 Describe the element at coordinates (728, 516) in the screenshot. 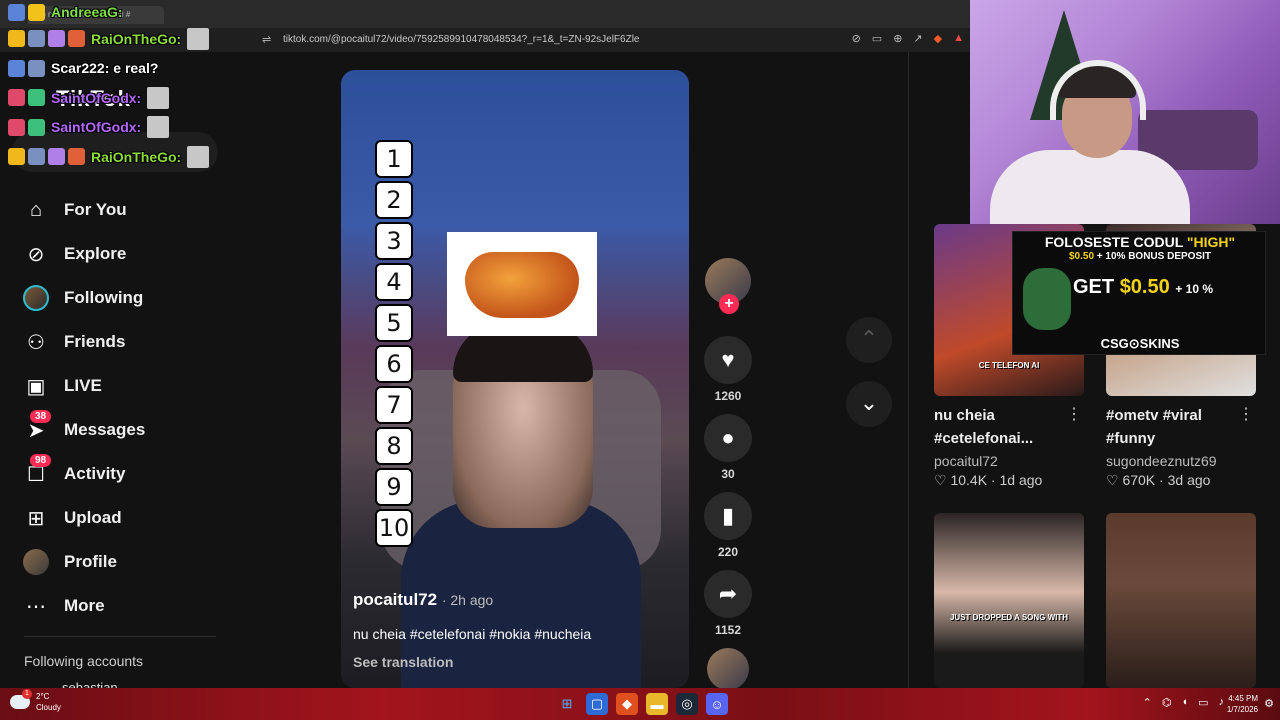

I see `save-button: ▮` at that location.